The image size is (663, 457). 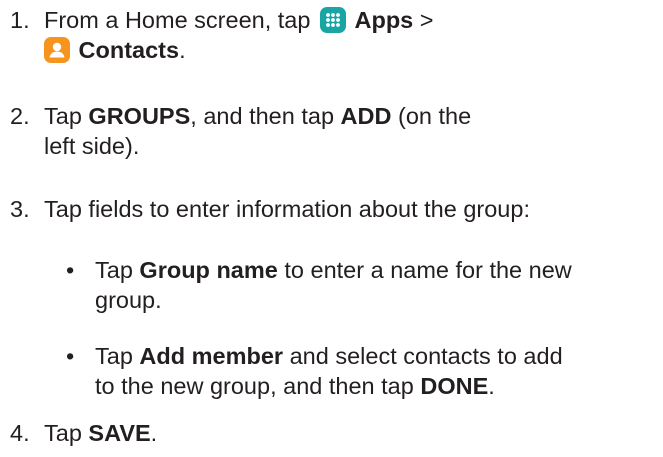 I want to click on step-number: 2., so click(x=20, y=116).